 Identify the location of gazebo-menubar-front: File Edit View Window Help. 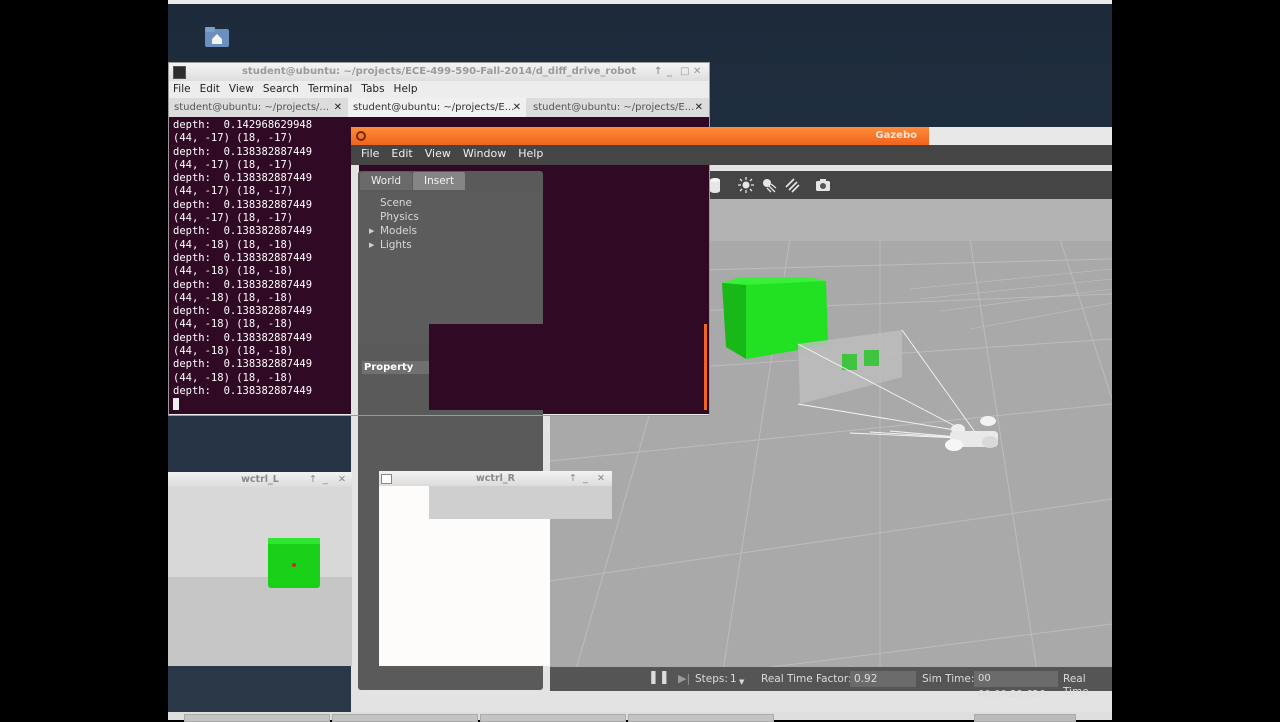
(731, 155).